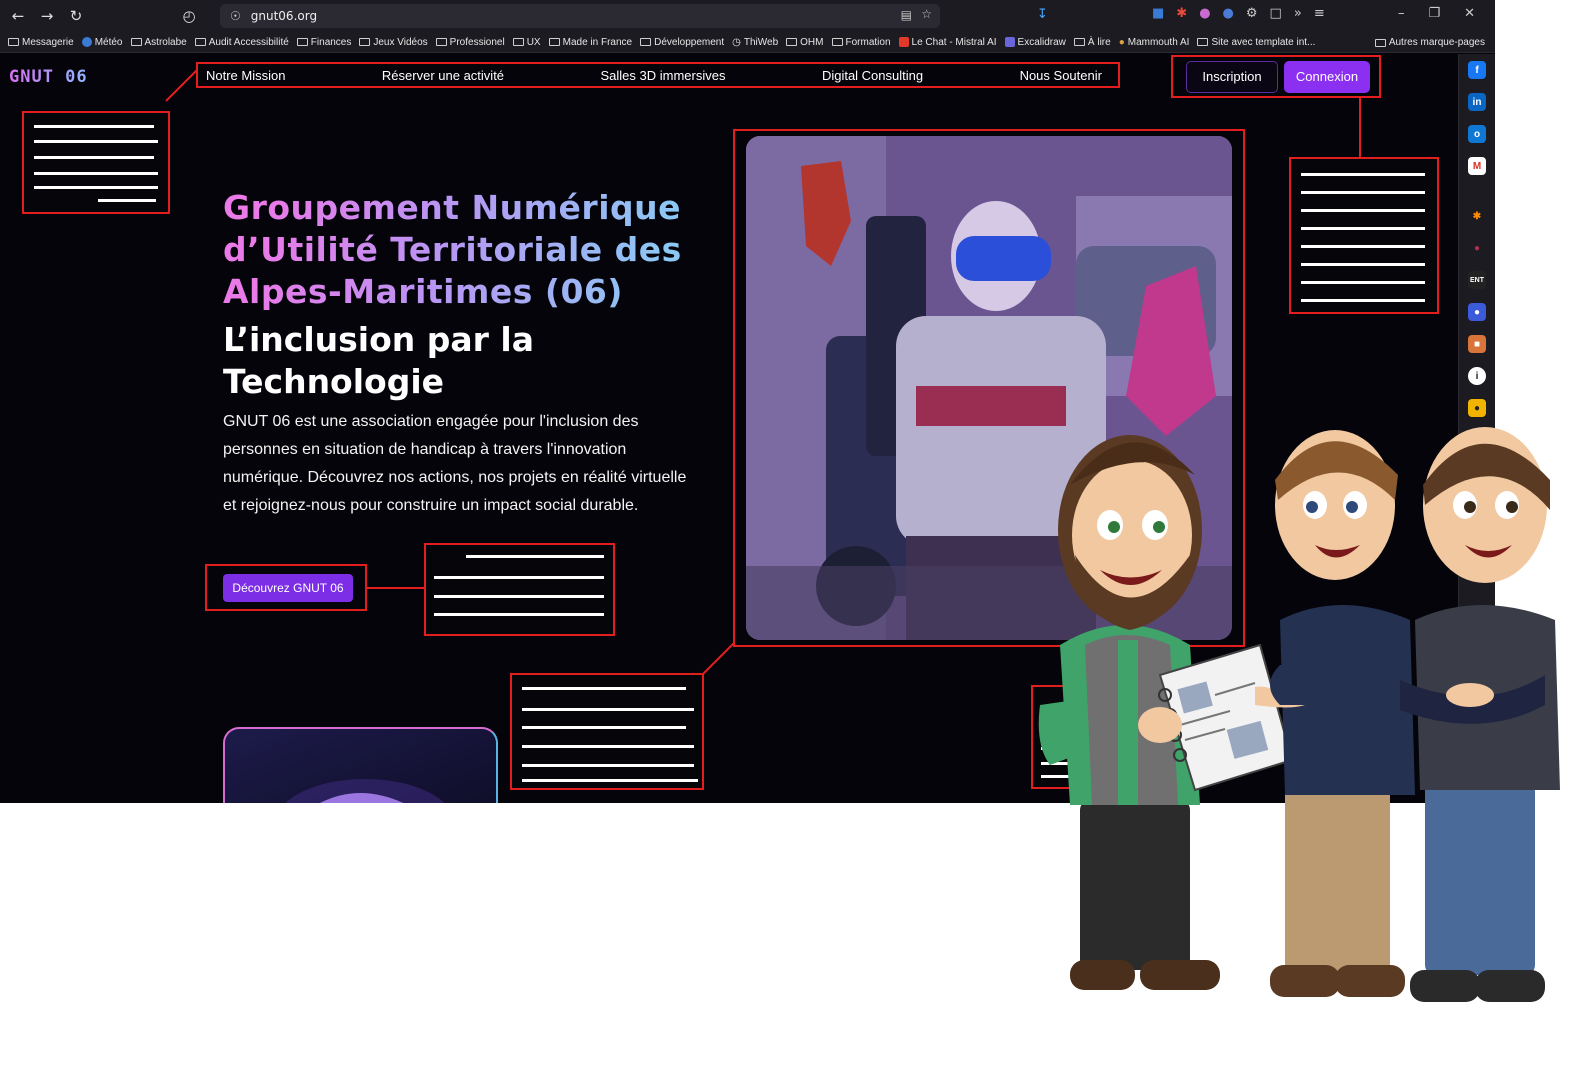  I want to click on menu-icon: ≡, so click(1319, 13).